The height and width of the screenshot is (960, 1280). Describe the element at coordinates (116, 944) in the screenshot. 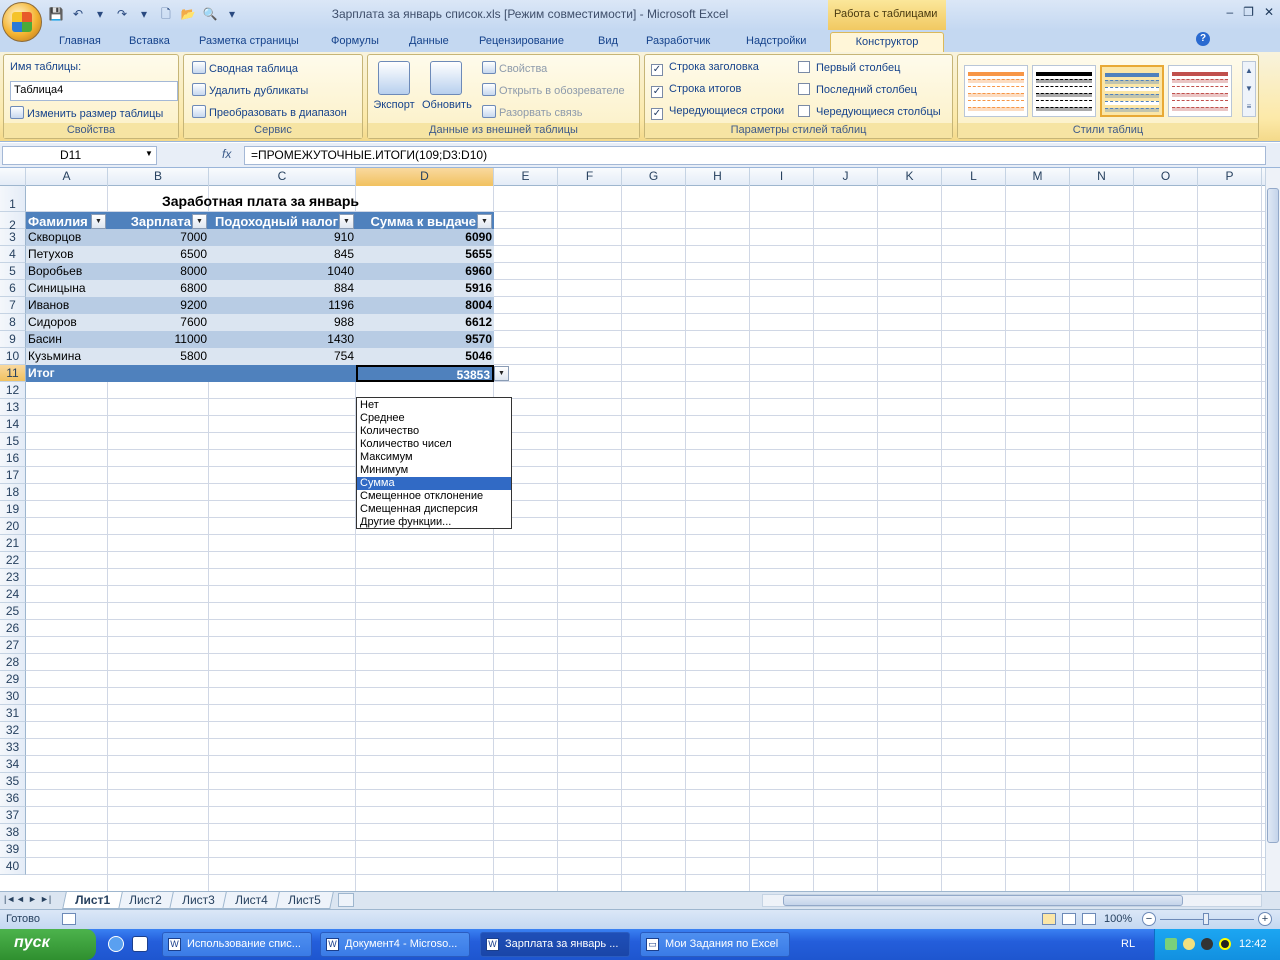

I see `browser-quicklaunch-icon` at that location.